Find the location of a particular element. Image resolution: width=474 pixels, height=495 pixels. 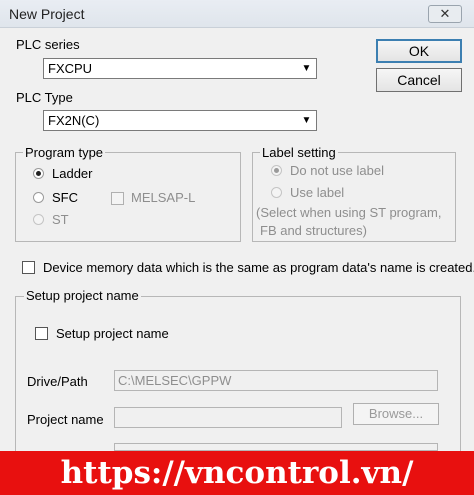

ladder-label: Ladder is located at coordinates (72, 173).